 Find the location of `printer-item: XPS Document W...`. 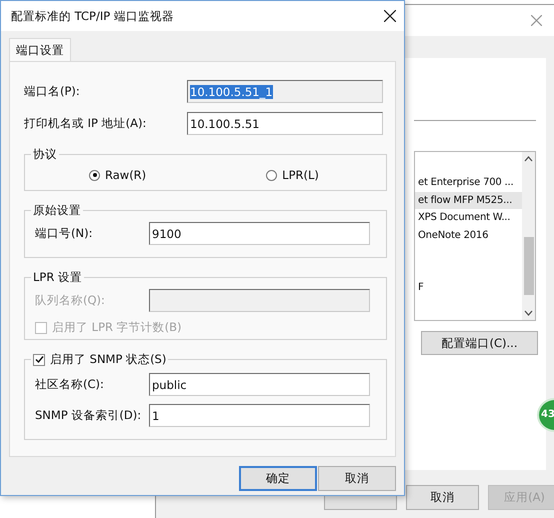

printer-item: XPS Document W... is located at coordinates (464, 217).